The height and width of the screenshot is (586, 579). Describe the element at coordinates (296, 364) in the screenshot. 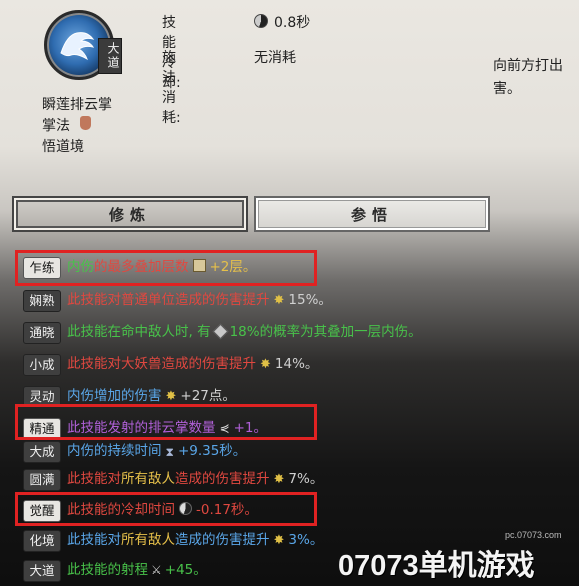

I see `row-value: 14%。` at that location.